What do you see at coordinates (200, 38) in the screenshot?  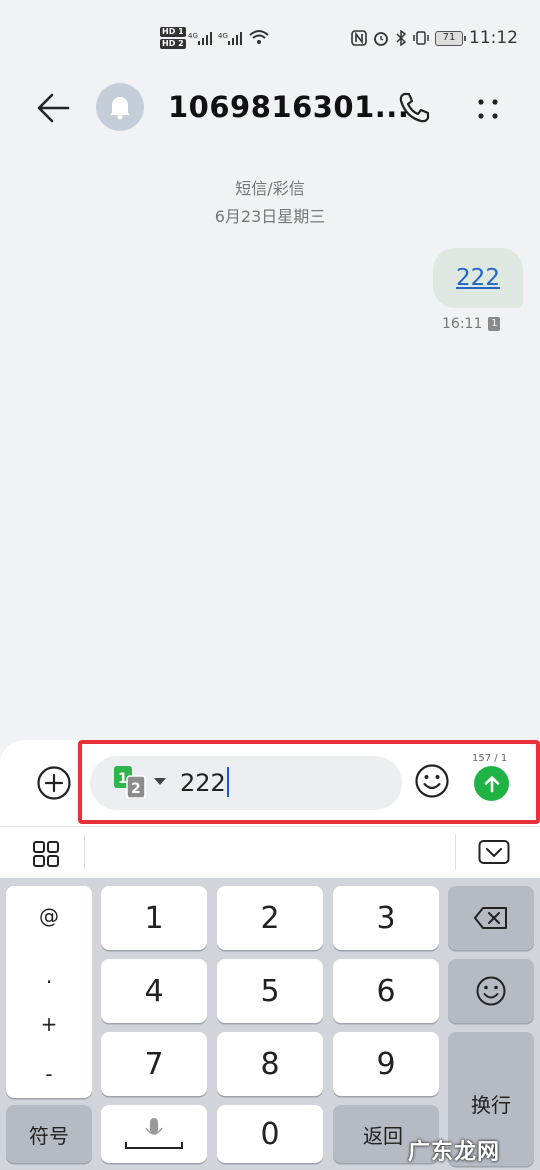 I see `signal-icon: 4G` at bounding box center [200, 38].